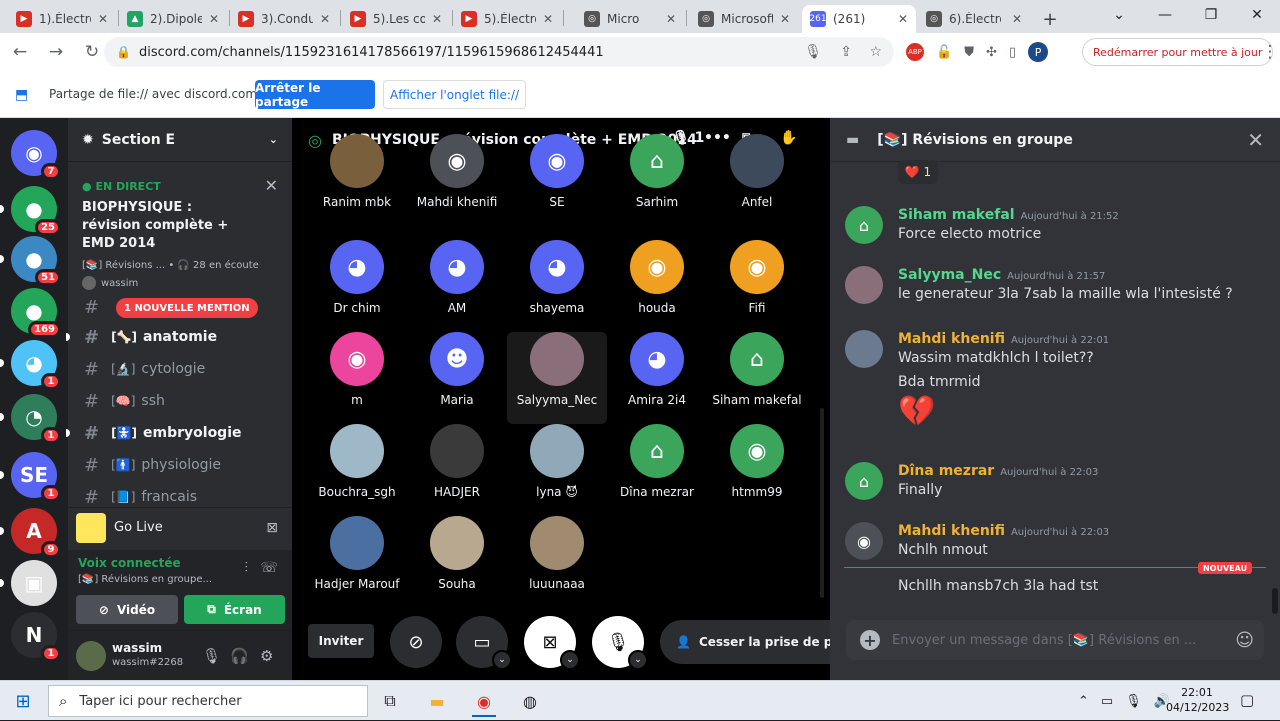 The image size is (1280, 721). I want to click on channel-physiologie: # [🚹] physiologie, so click(180, 465).